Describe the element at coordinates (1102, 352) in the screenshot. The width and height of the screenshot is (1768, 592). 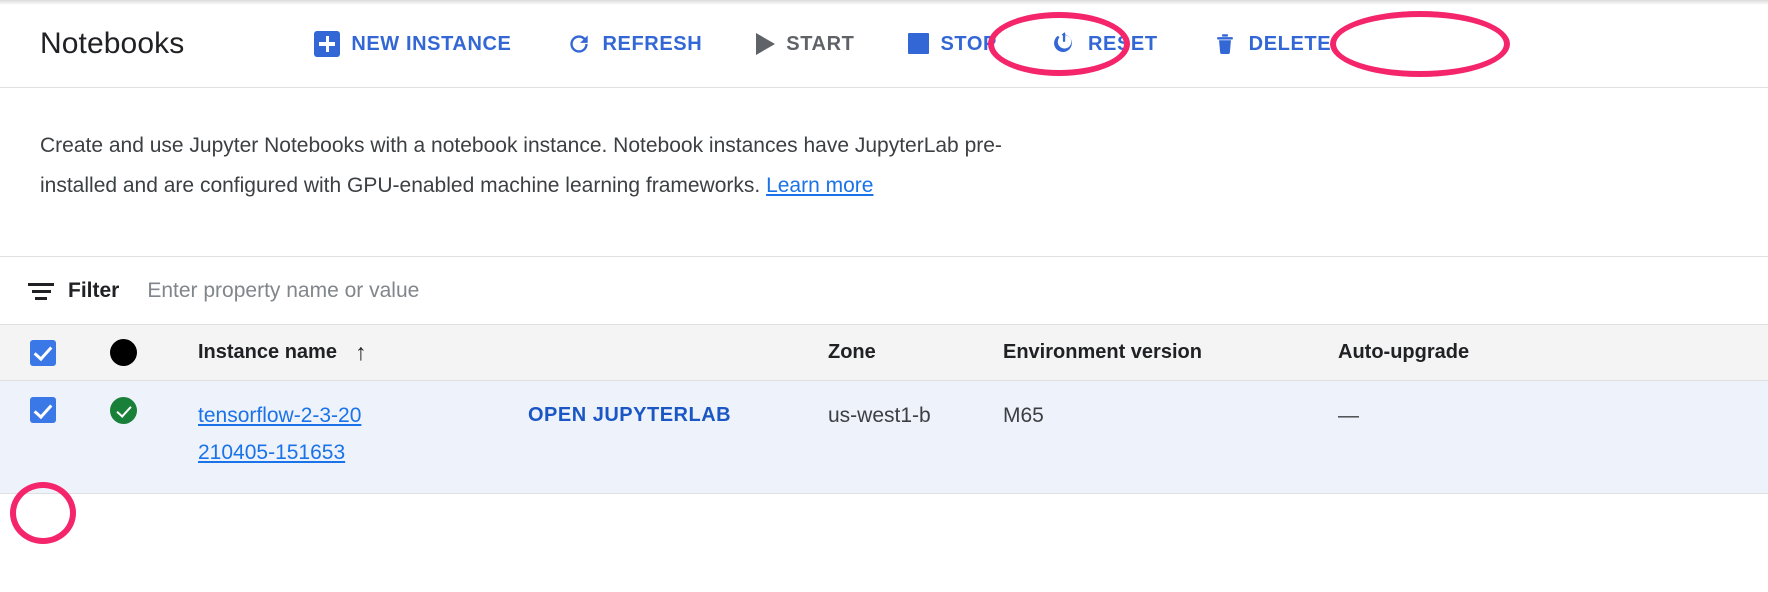
I see `environment-version-header-label: Environment version` at that location.